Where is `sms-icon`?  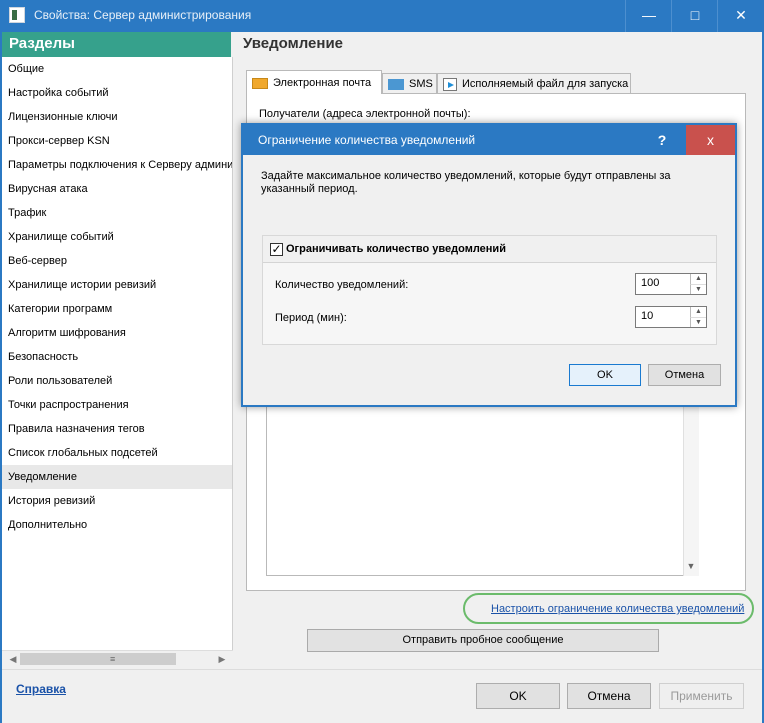
sms-icon is located at coordinates (396, 84).